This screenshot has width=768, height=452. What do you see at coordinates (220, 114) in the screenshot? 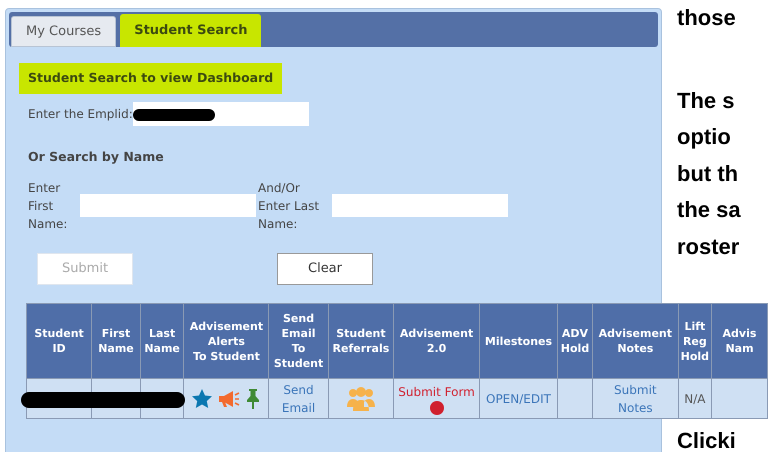
I see `emplid-field` at bounding box center [220, 114].